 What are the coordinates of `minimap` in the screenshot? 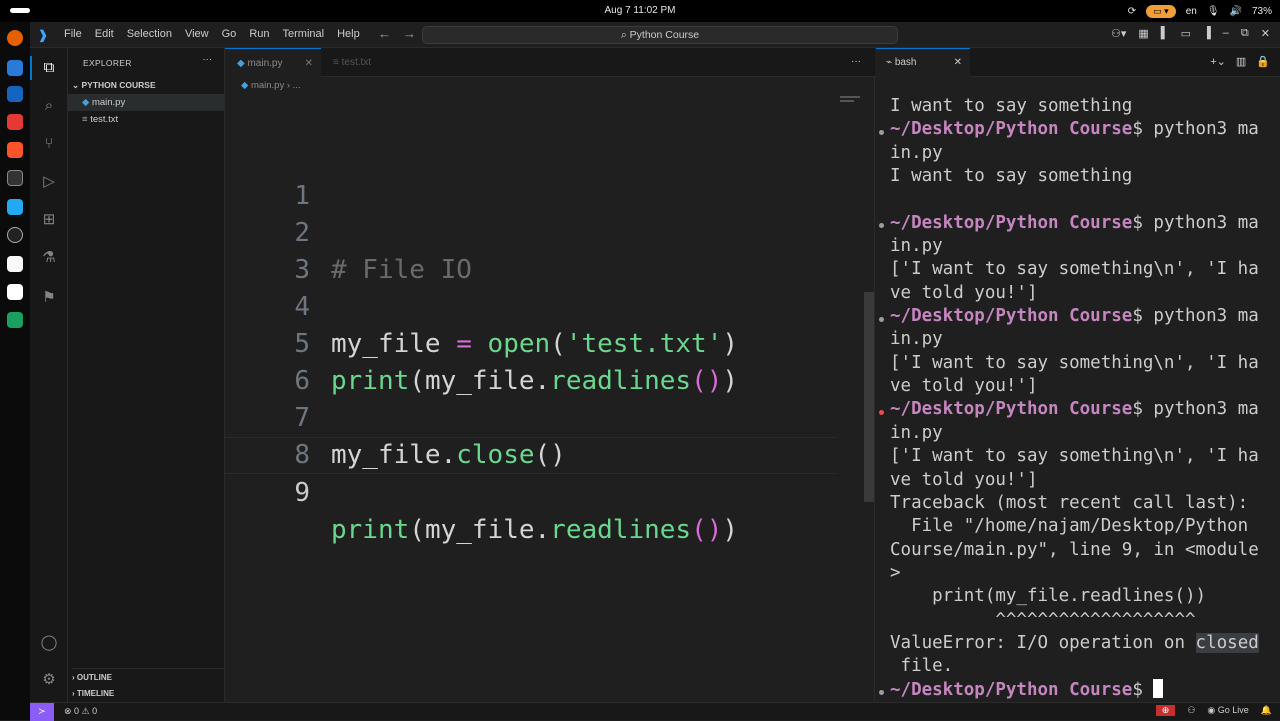 It's located at (850, 101).